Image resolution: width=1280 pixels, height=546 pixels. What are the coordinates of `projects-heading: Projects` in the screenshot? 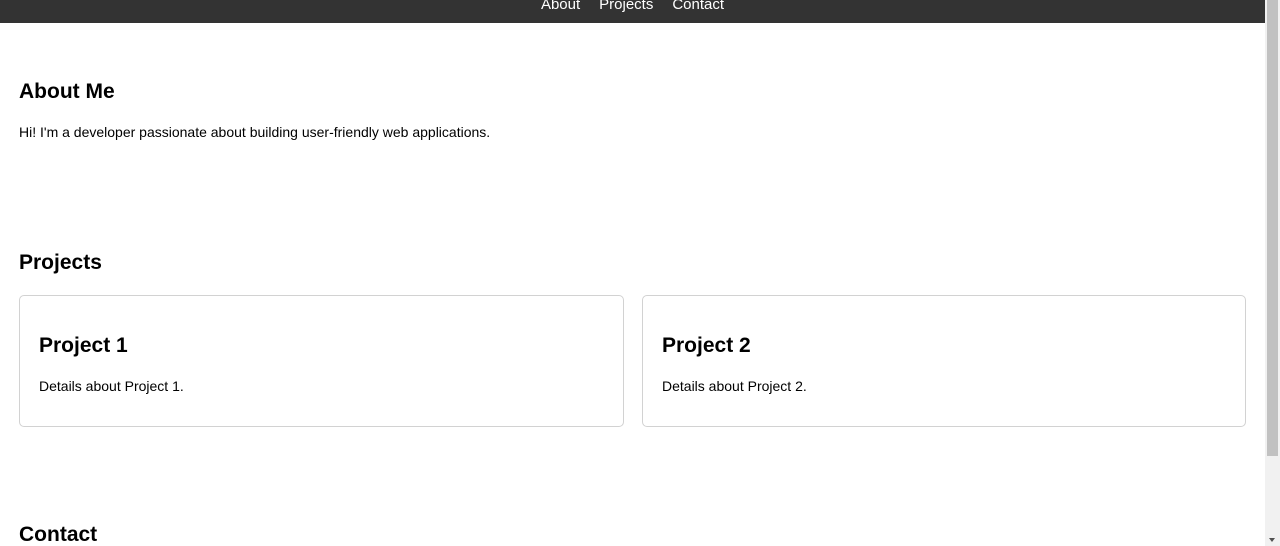 It's located at (60, 262).